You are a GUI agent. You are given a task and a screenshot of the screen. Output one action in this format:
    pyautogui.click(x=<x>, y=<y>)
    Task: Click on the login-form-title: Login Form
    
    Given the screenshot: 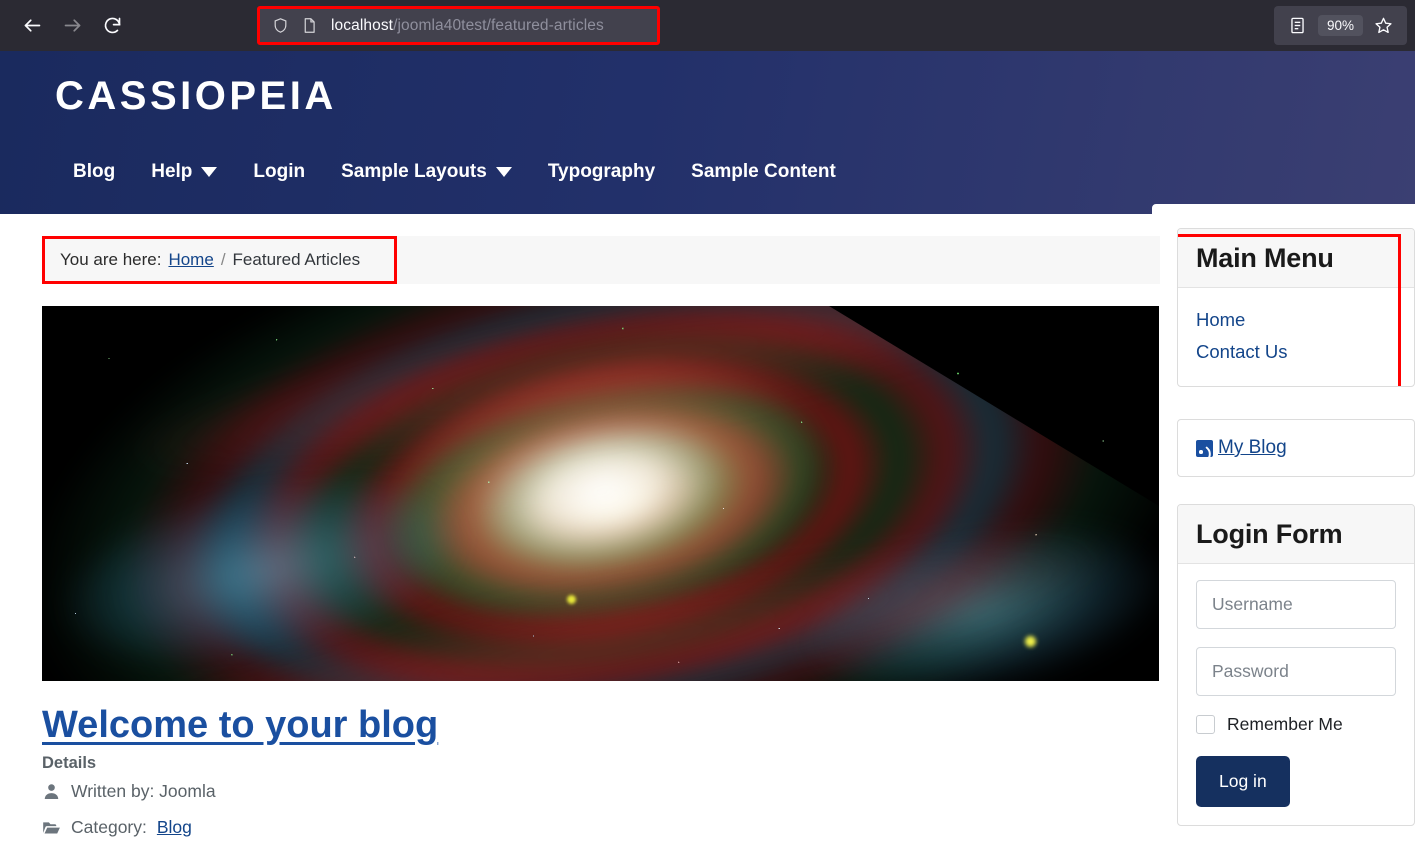 What is the action you would take?
    pyautogui.click(x=1296, y=534)
    